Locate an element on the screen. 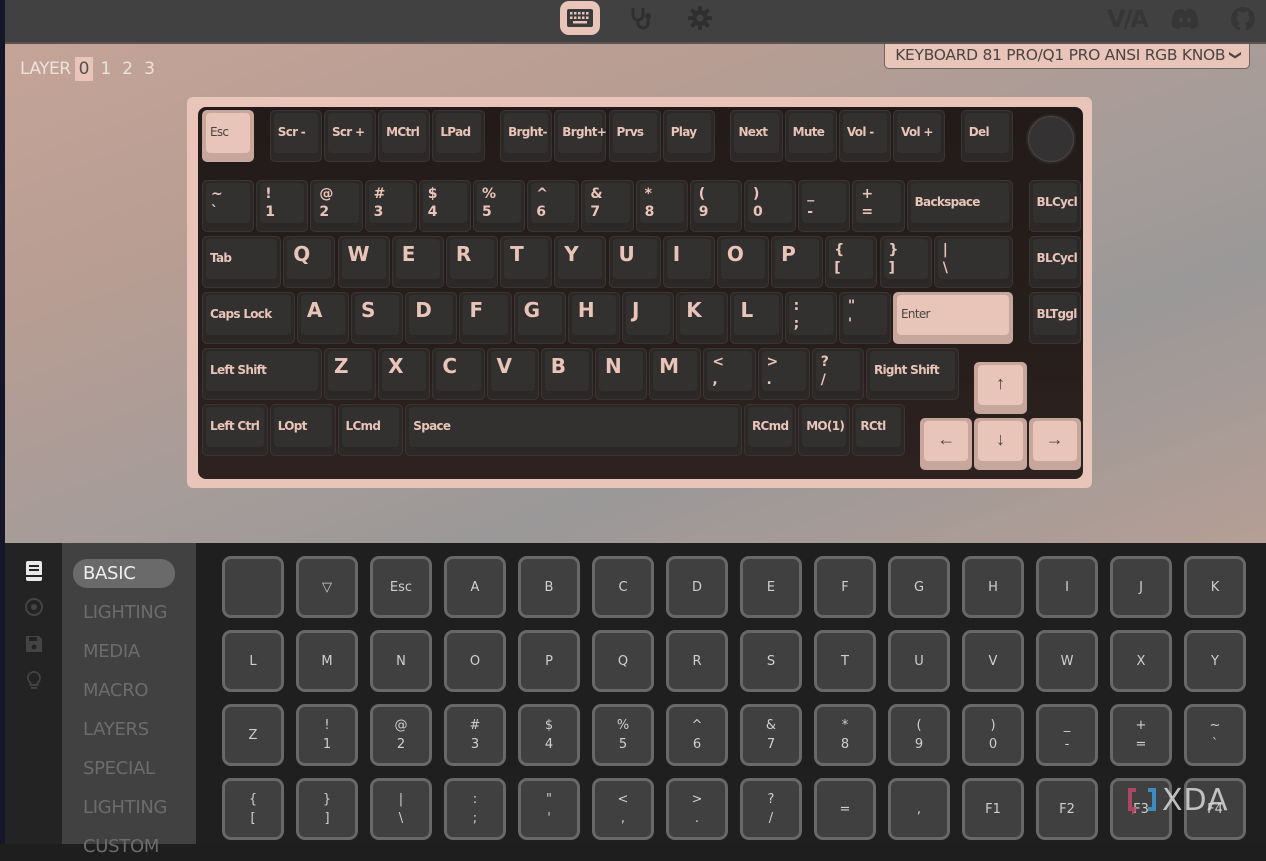  keycode-button: R is located at coordinates (697, 661).